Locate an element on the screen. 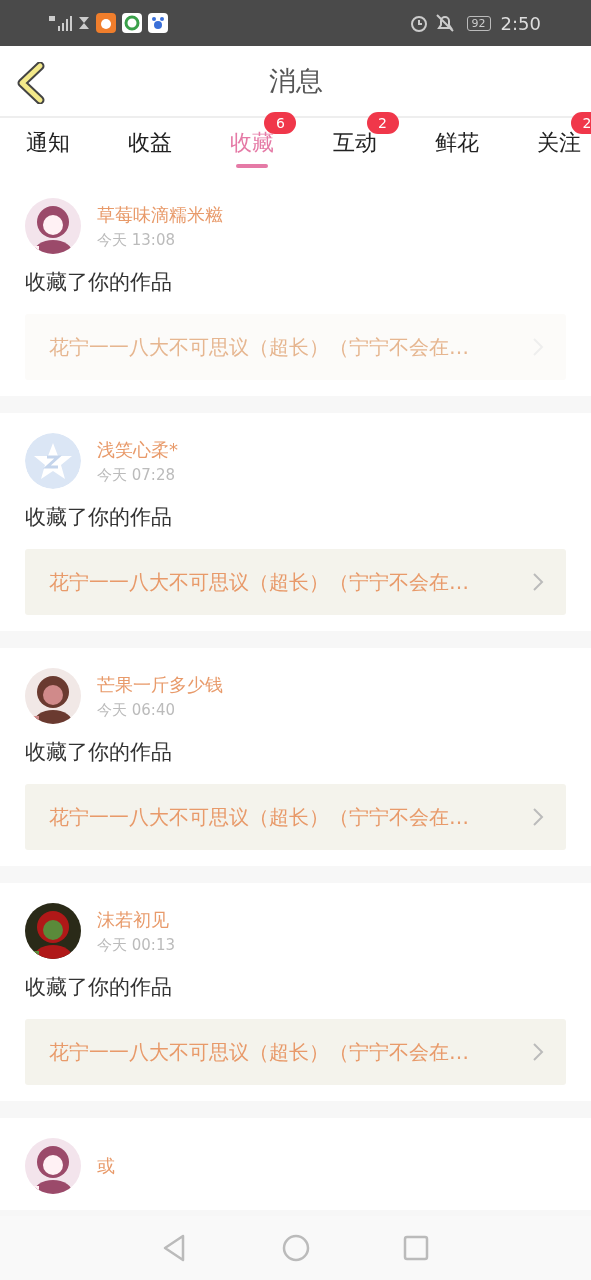 This screenshot has height=1280, width=591. tab-indicator is located at coordinates (252, 166).